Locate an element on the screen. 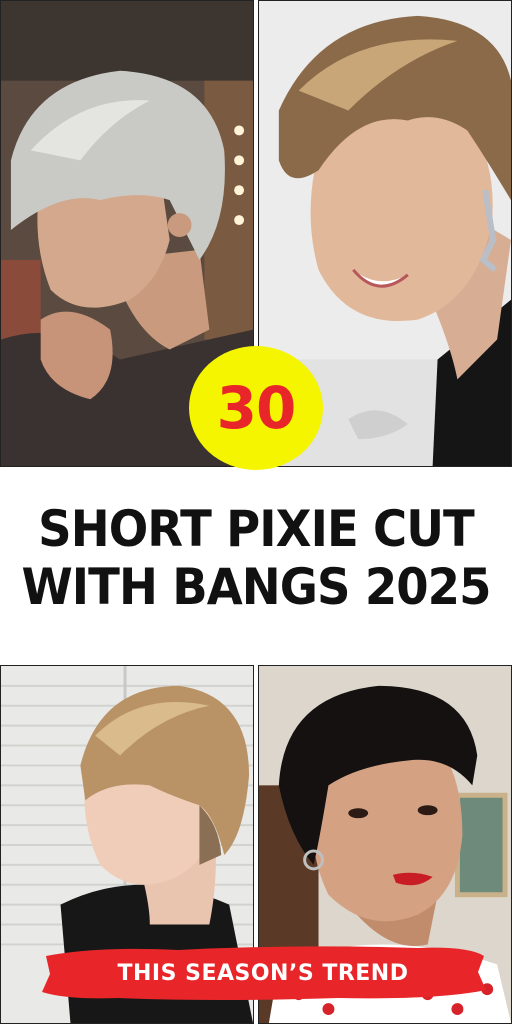 The width and height of the screenshot is (512, 1024). title-line-1: SHORT PIXIE CUT is located at coordinates (256, 529).